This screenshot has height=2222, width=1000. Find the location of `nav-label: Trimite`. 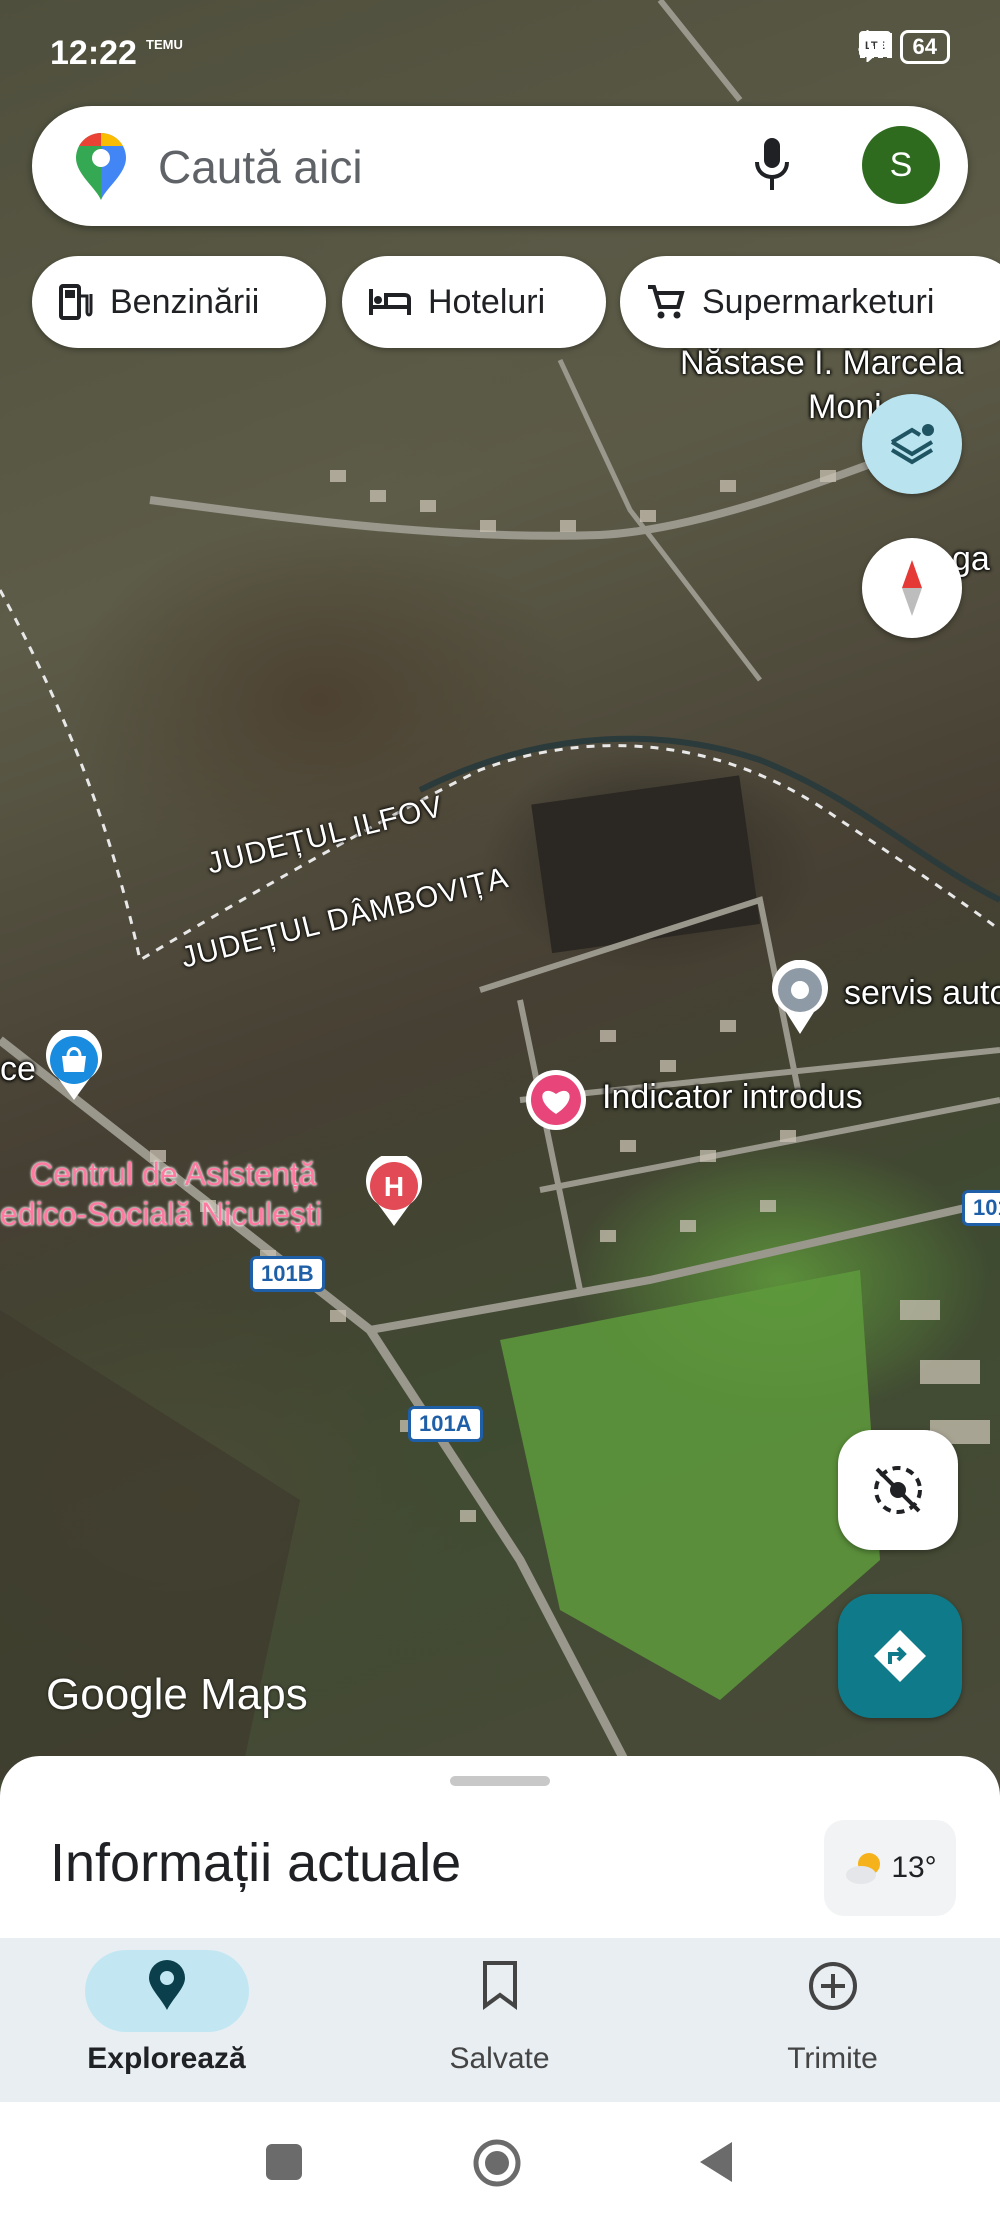

nav-label: Trimite is located at coordinates (832, 2058).